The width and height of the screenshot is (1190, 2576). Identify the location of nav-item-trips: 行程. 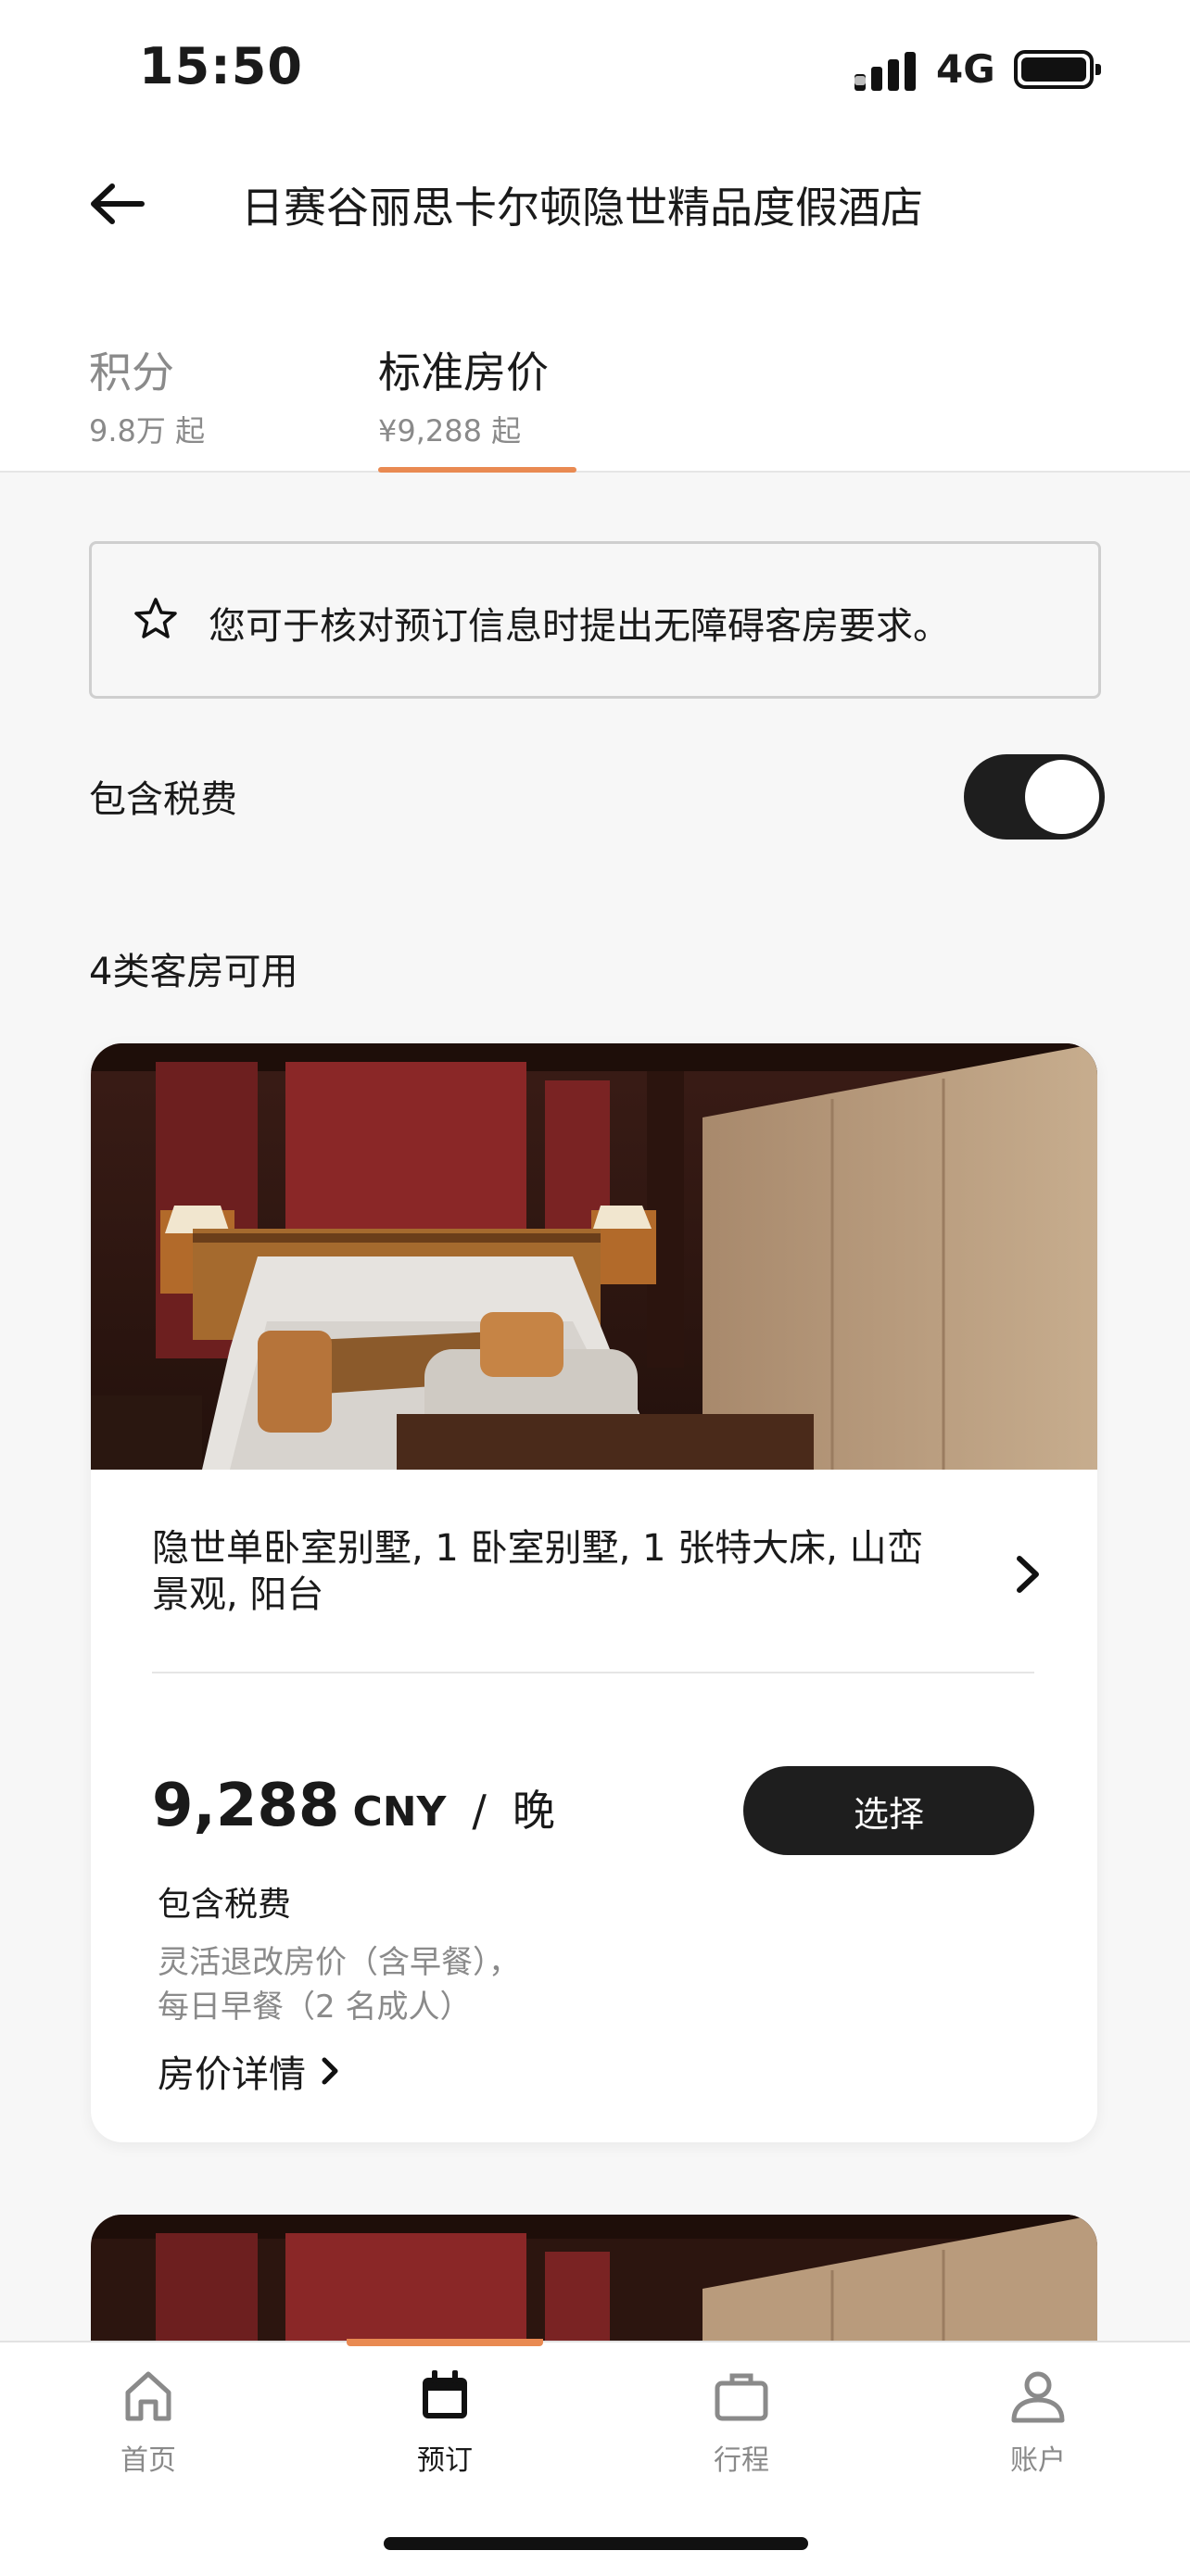
(741, 2422).